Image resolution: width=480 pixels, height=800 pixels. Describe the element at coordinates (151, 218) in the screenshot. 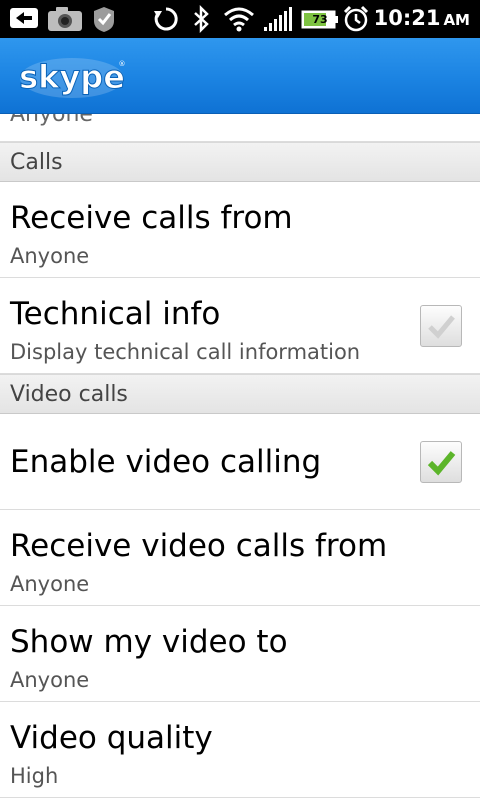

I see `item-title: Receive calls from` at that location.